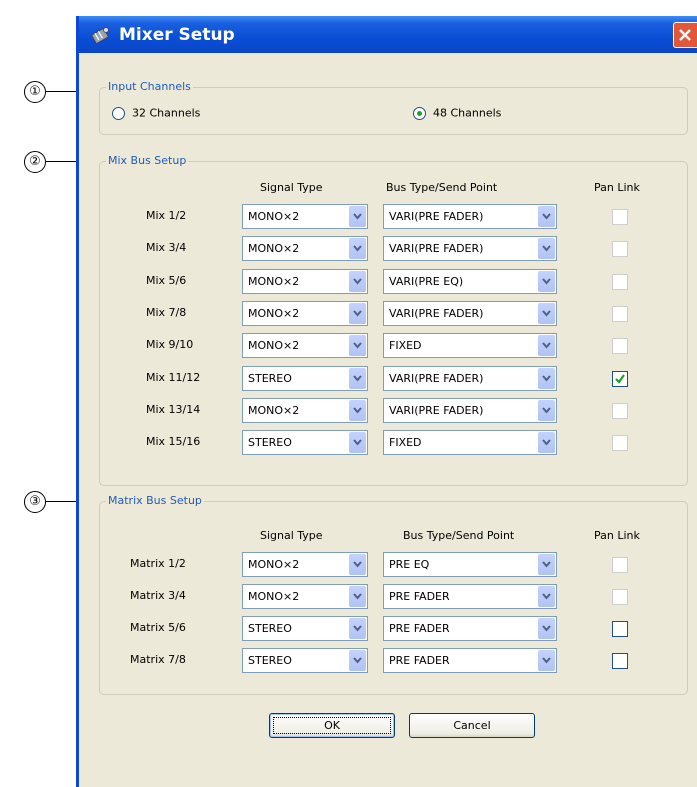  Describe the element at coordinates (166, 113) in the screenshot. I see `radio-32-channels-label: 32 Channels` at that location.